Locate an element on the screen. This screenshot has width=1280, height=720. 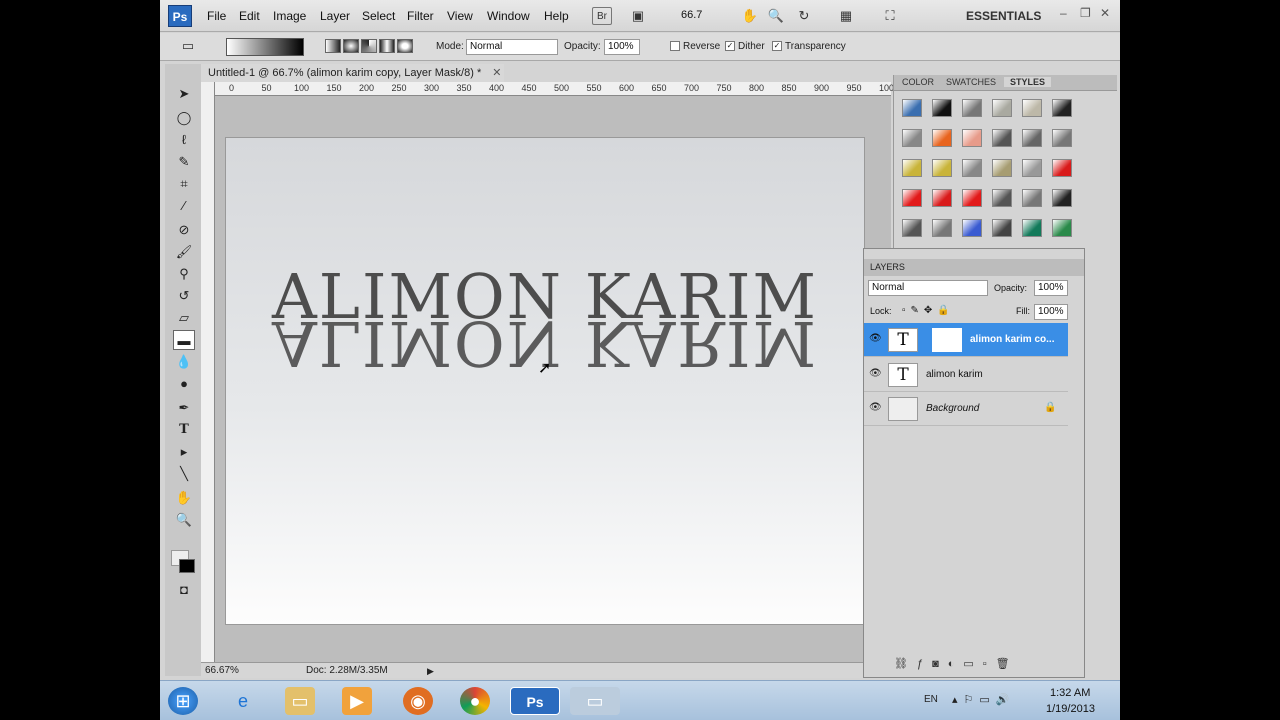
tray-icons: ▴⚐▭🔊 is located at coordinates (983, 699).